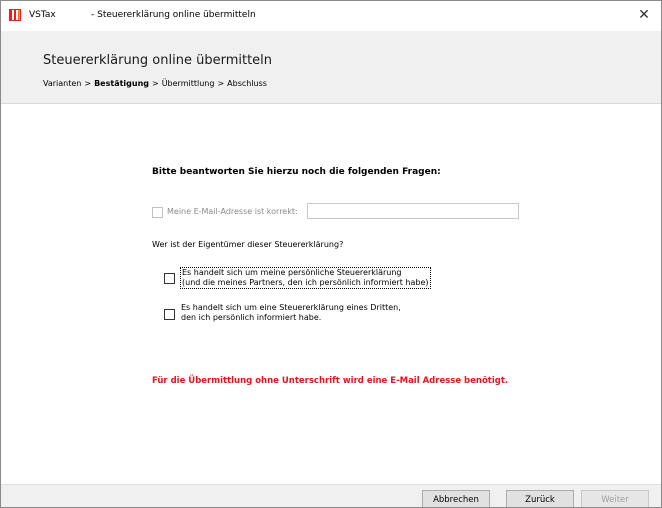 This screenshot has width=662, height=508. Describe the element at coordinates (251, 317) in the screenshot. I see `option-line-2: den ich persönlich informiert habe.` at that location.